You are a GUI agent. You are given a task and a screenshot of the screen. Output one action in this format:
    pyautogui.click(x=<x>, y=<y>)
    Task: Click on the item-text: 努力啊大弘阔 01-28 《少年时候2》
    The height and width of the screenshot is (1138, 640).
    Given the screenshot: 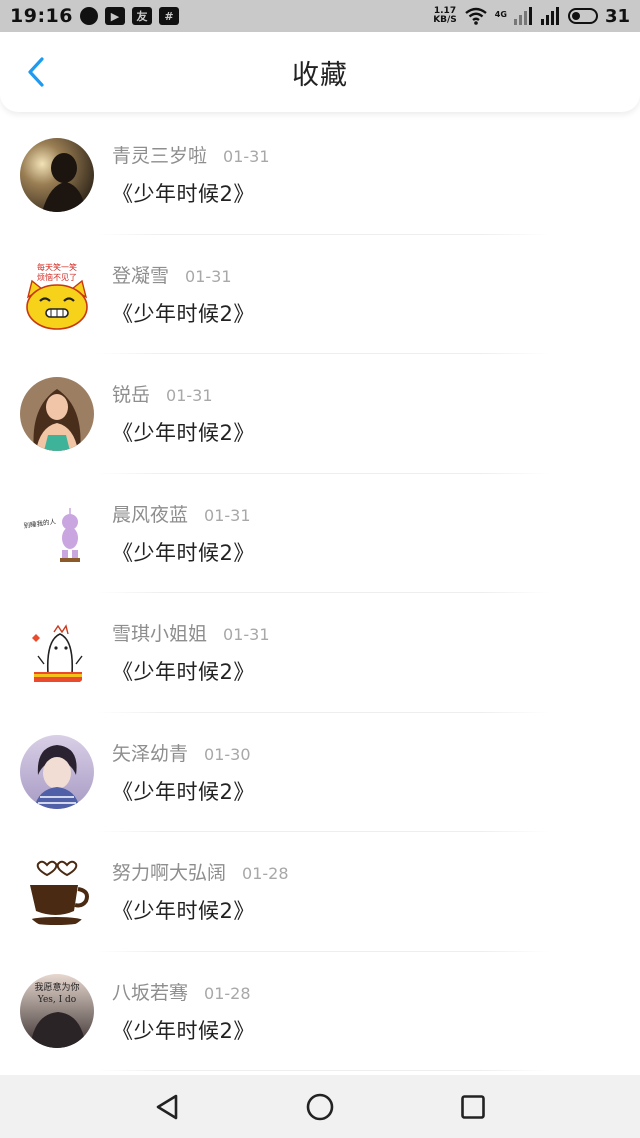 What is the action you would take?
    pyautogui.click(x=200, y=891)
    